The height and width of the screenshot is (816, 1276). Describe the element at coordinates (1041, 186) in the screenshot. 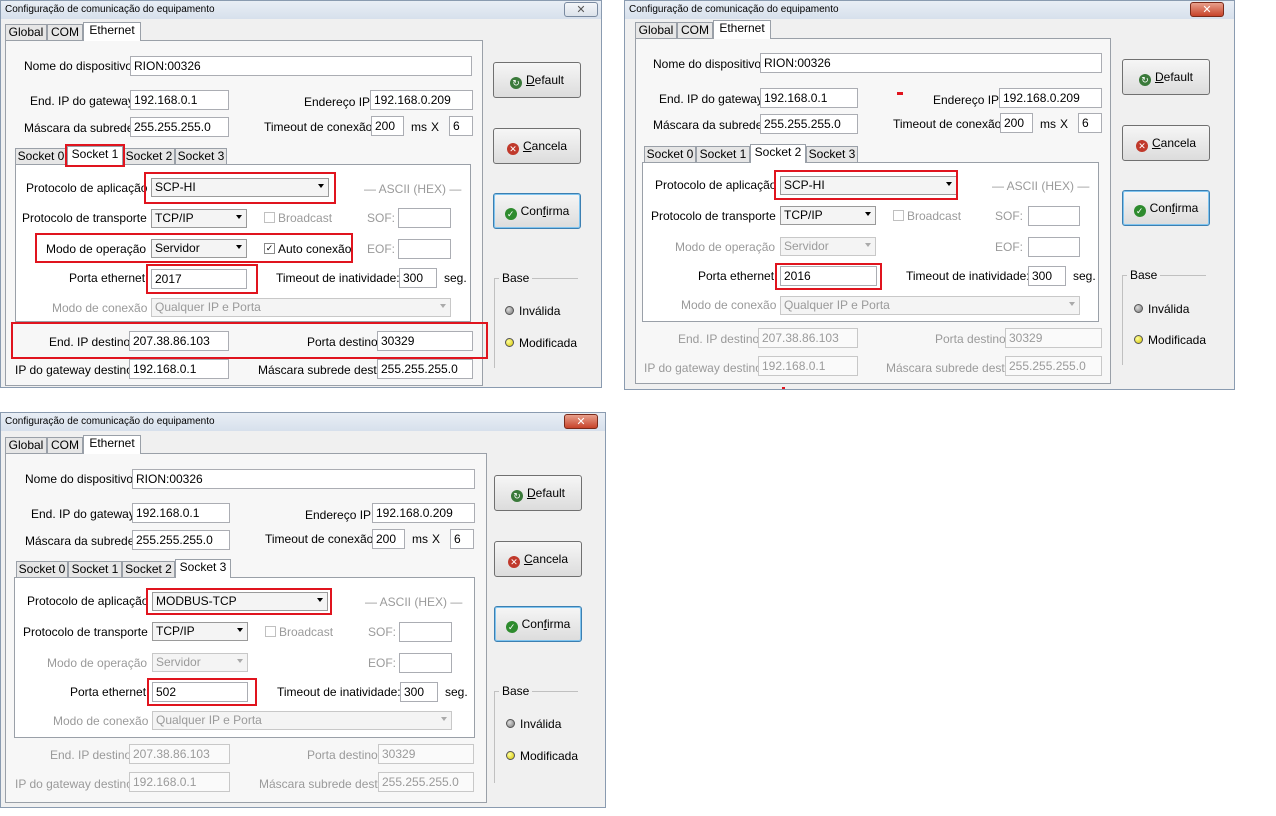

I see `ascii-hex-label: — ASCII (HEX) —` at that location.